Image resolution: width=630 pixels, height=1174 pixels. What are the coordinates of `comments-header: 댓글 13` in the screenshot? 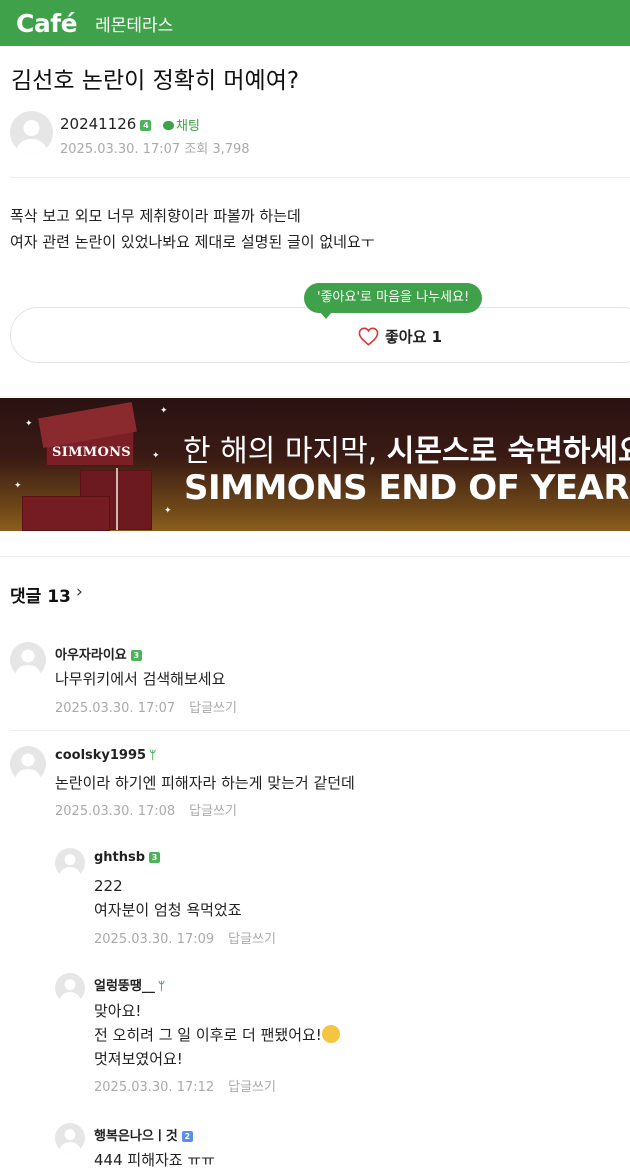 It's located at (40, 594).